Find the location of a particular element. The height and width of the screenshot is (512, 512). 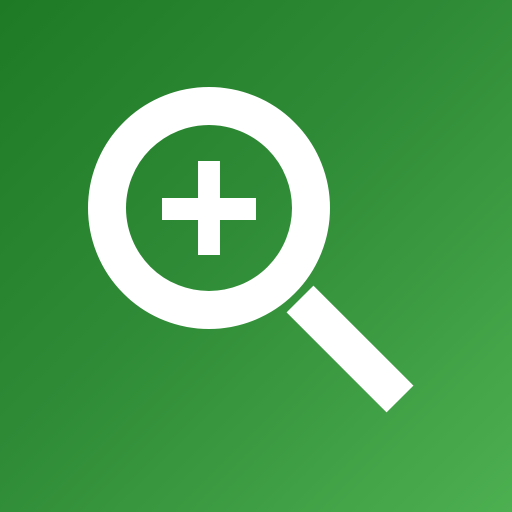

plus-vertical-bar is located at coordinates (209, 208).